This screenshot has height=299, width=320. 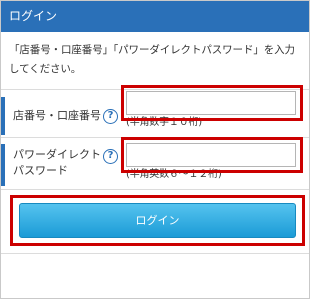 I want to click on account-number-label: 店番号・口座番号, so click(x=57, y=115).